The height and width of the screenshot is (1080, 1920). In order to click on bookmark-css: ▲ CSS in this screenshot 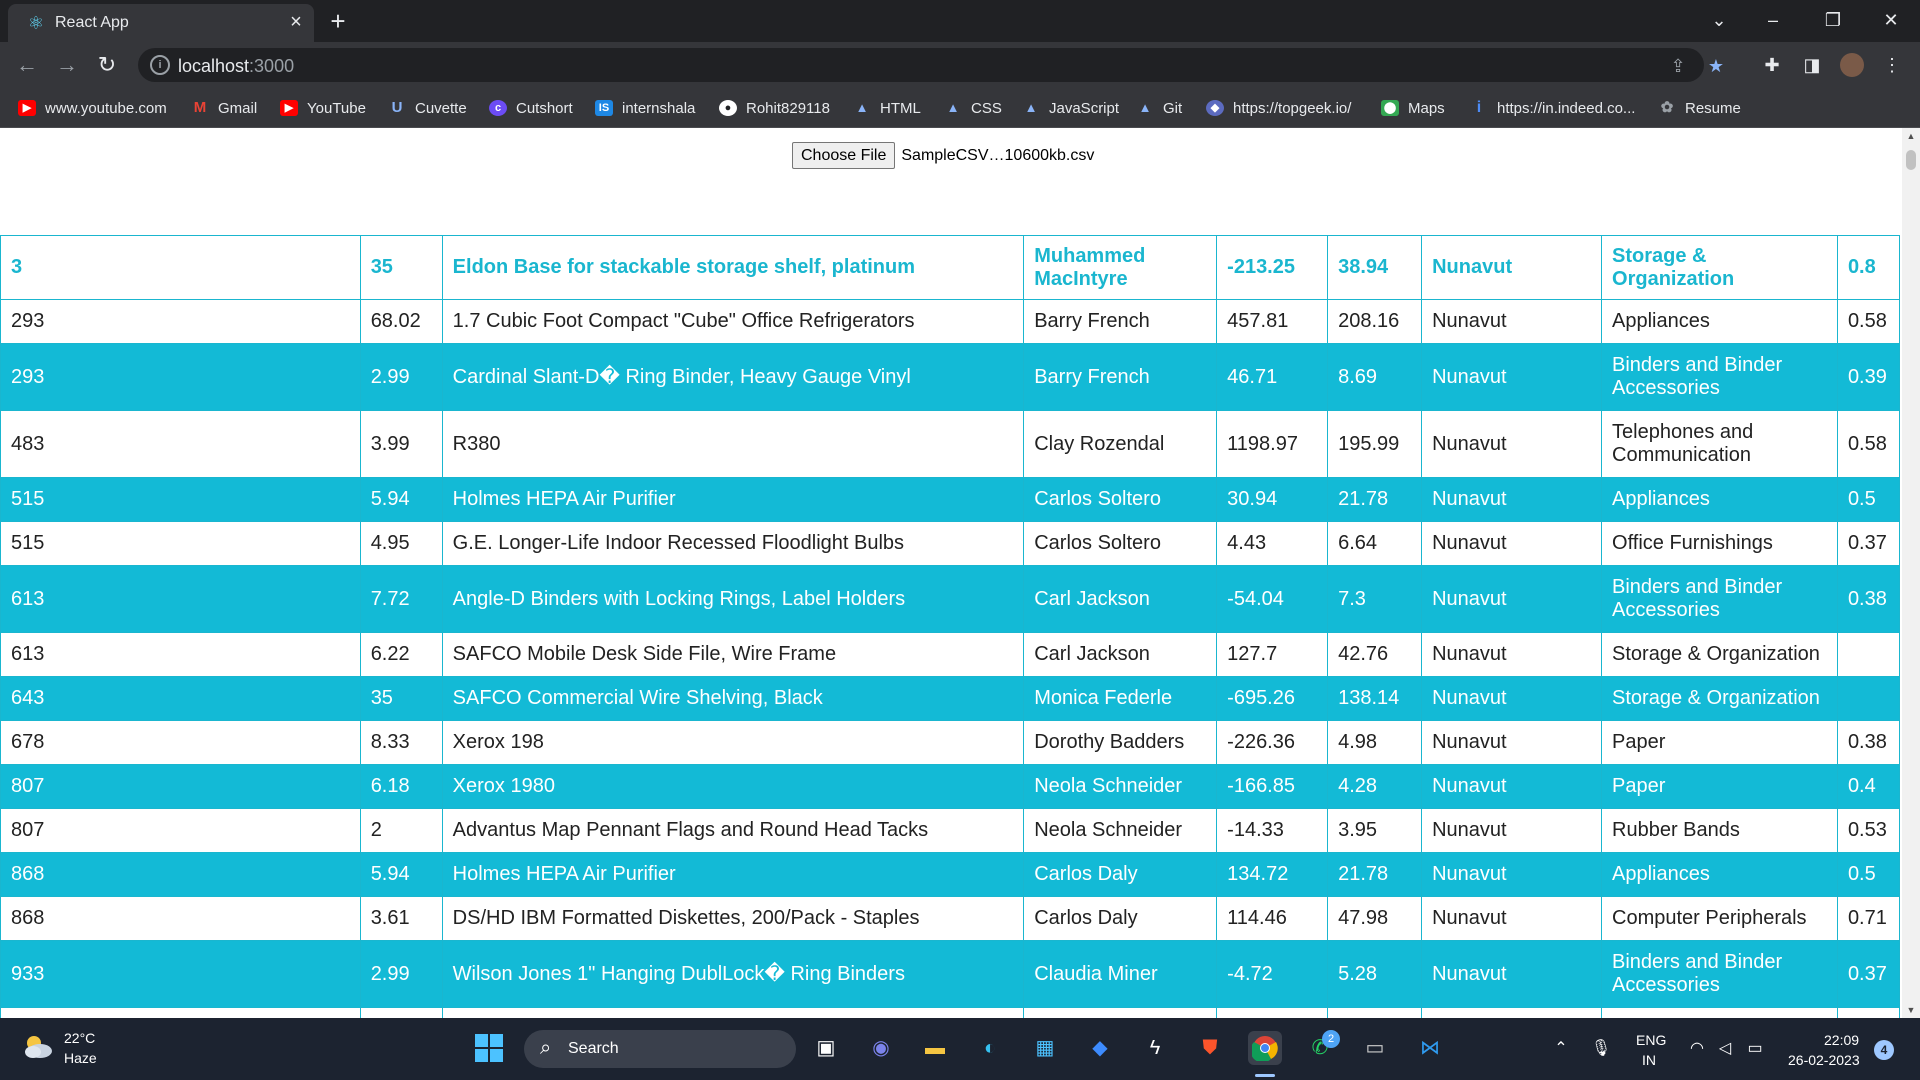, I will do `click(973, 108)`.